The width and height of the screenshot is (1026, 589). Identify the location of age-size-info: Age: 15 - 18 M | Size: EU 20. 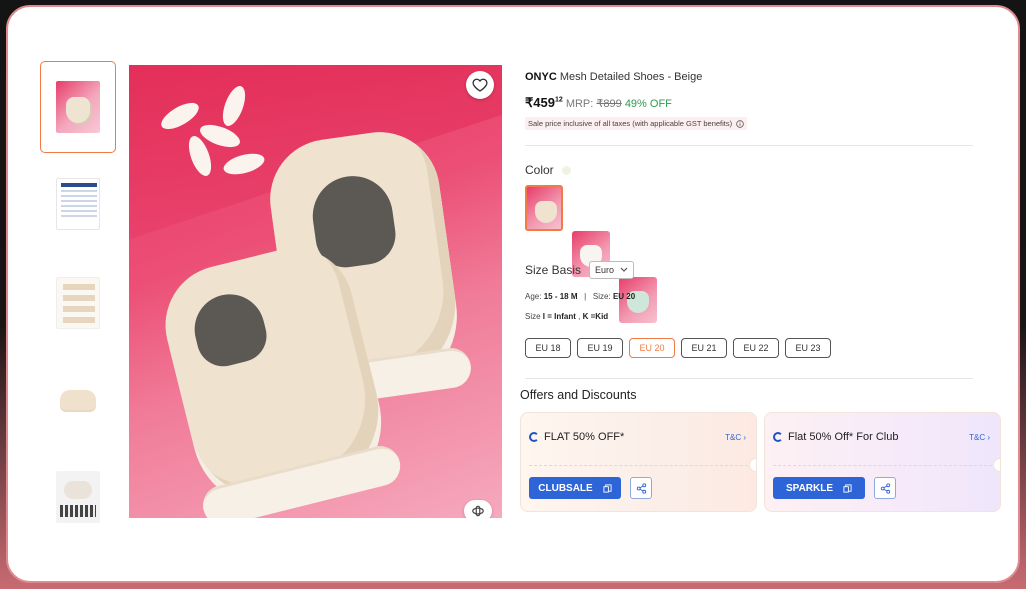
(580, 296).